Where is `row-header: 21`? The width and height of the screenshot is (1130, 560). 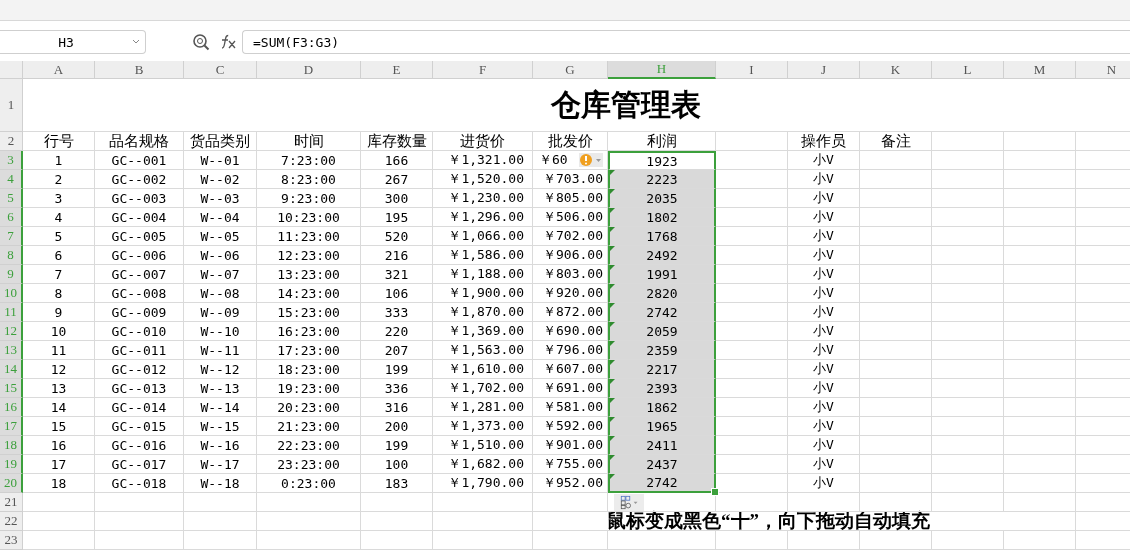 row-header: 21 is located at coordinates (11, 502).